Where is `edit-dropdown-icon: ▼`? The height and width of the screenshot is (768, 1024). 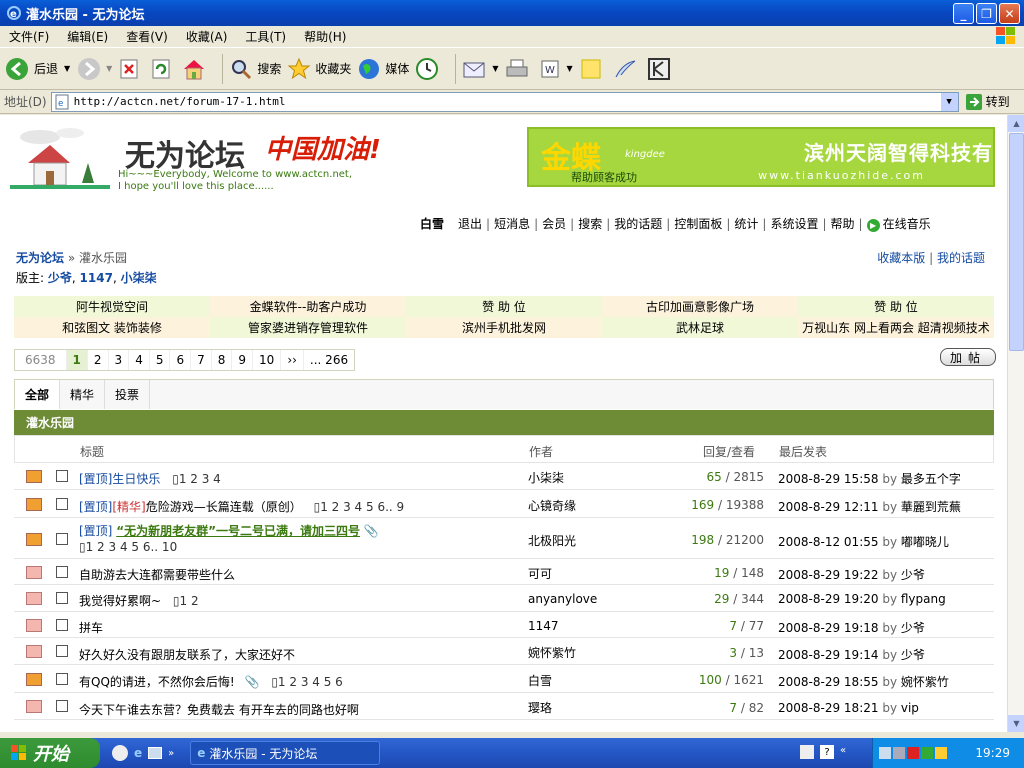
edit-dropdown-icon: ▼ is located at coordinates (570, 68).